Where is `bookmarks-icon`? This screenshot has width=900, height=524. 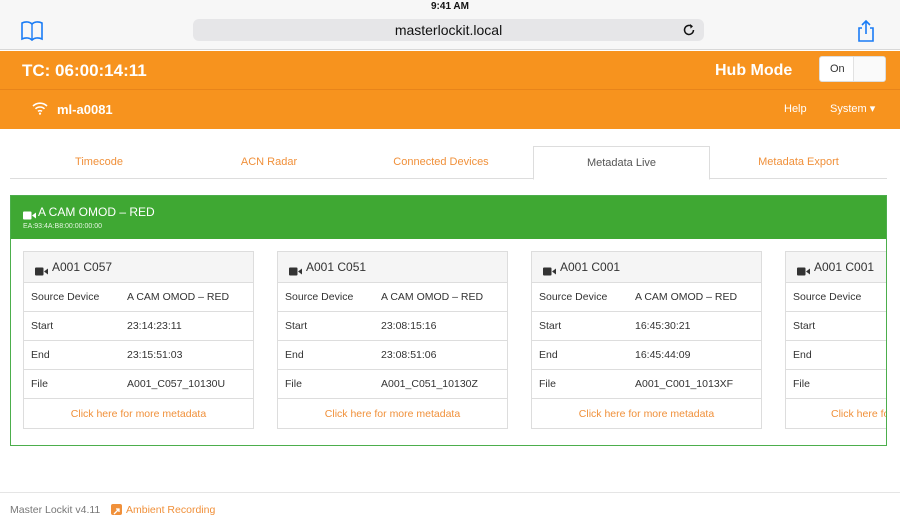
bookmarks-icon is located at coordinates (32, 31).